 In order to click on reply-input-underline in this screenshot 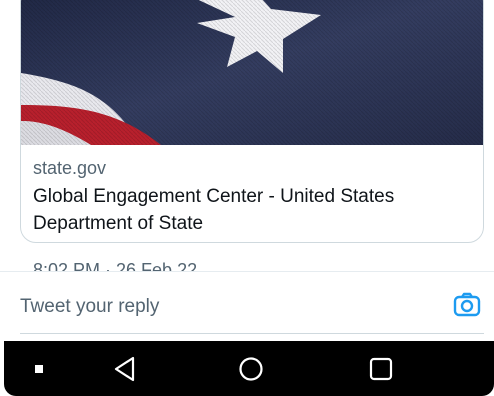, I will do `click(252, 333)`.